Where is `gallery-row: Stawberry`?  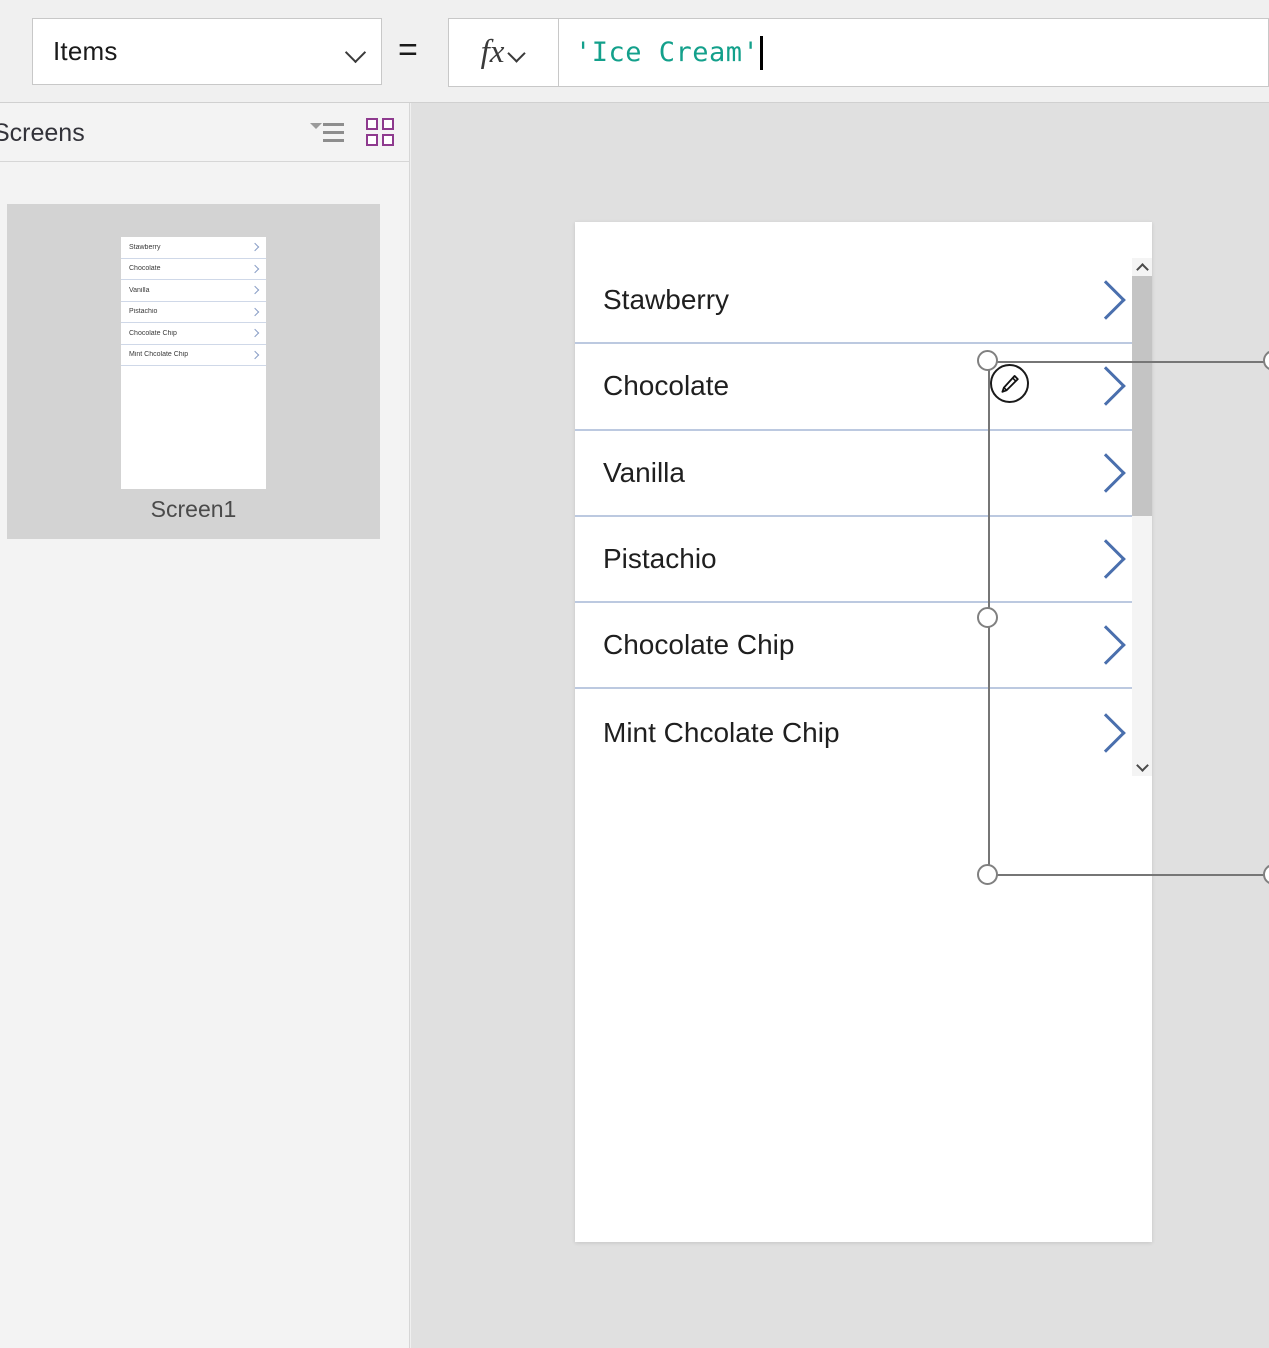
gallery-row: Stawberry is located at coordinates (863, 301).